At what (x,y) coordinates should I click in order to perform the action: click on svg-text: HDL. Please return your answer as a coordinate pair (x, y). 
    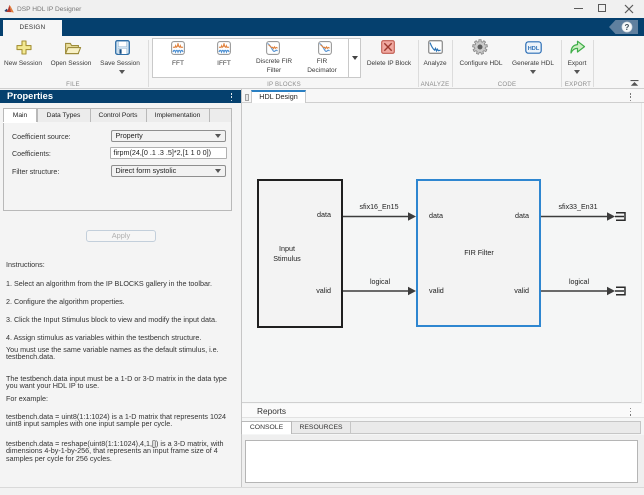
    Looking at the image, I should click on (534, 49).